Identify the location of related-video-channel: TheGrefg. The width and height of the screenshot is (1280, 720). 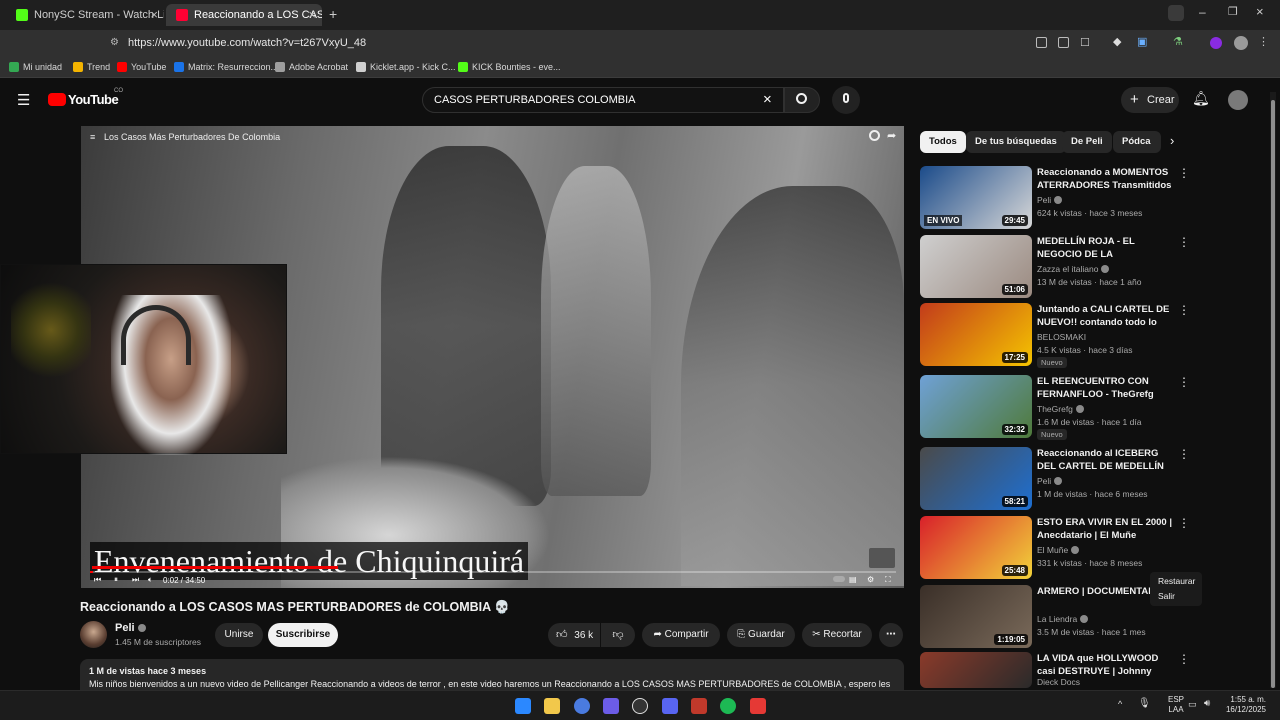
(1060, 409).